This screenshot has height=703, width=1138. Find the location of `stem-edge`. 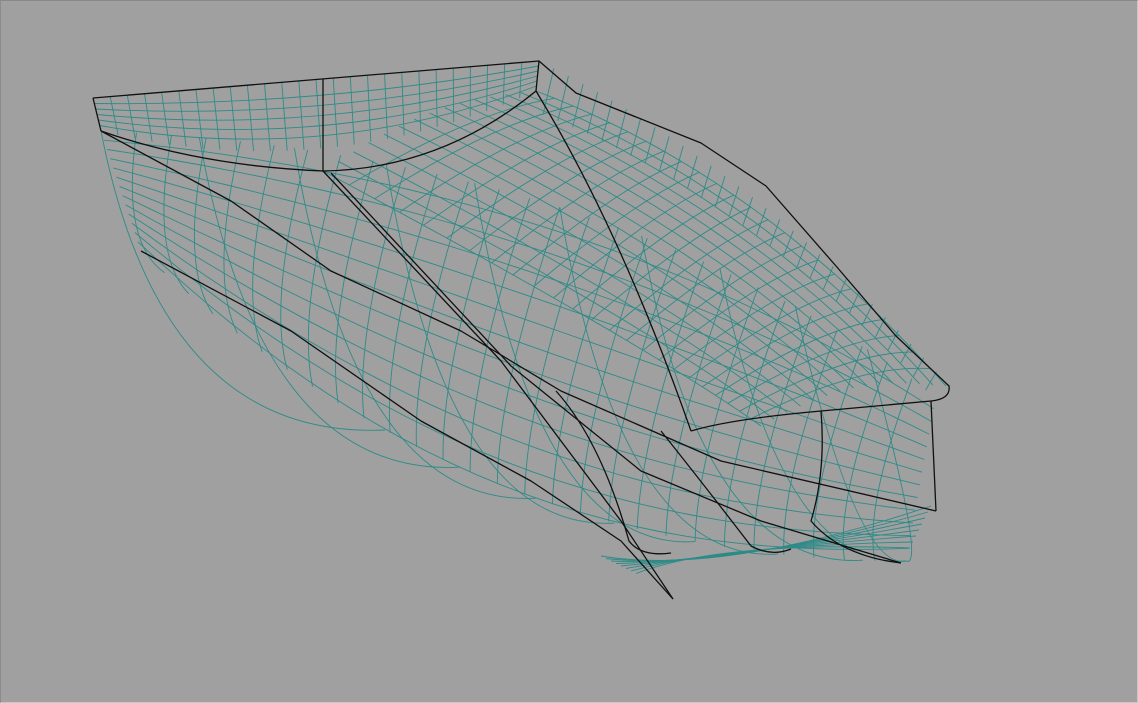

stem-edge is located at coordinates (933, 456).